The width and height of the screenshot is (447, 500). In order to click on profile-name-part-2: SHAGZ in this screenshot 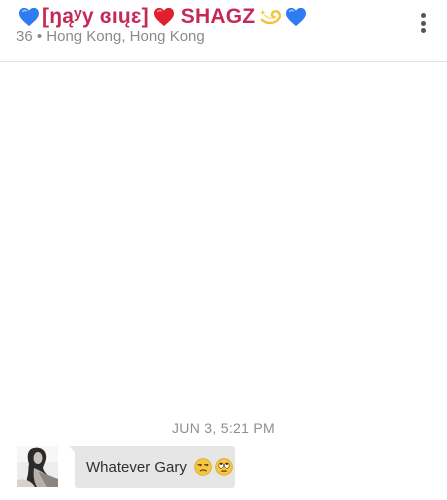, I will do `click(218, 16)`.